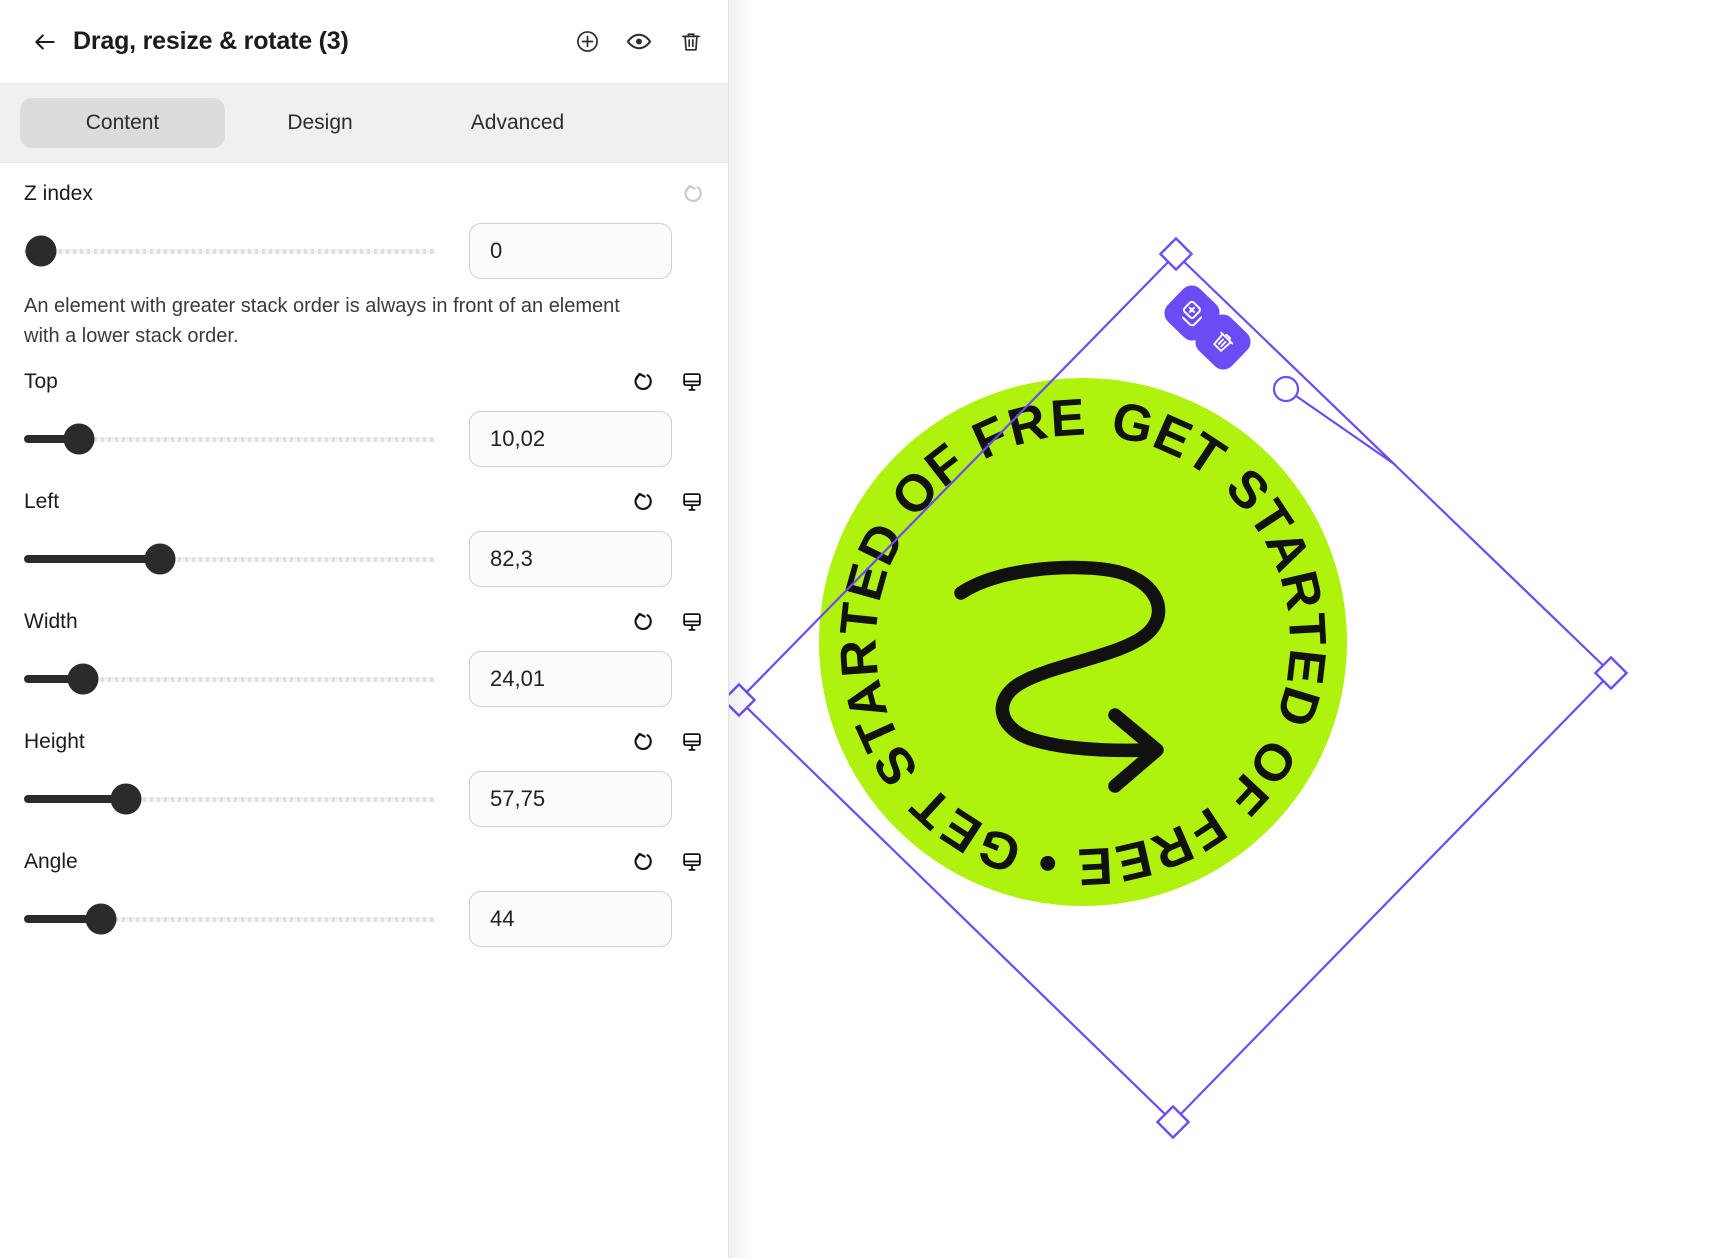 This screenshot has width=1732, height=1258. What do you see at coordinates (570, 919) in the screenshot?
I see `input-angle: 44` at bounding box center [570, 919].